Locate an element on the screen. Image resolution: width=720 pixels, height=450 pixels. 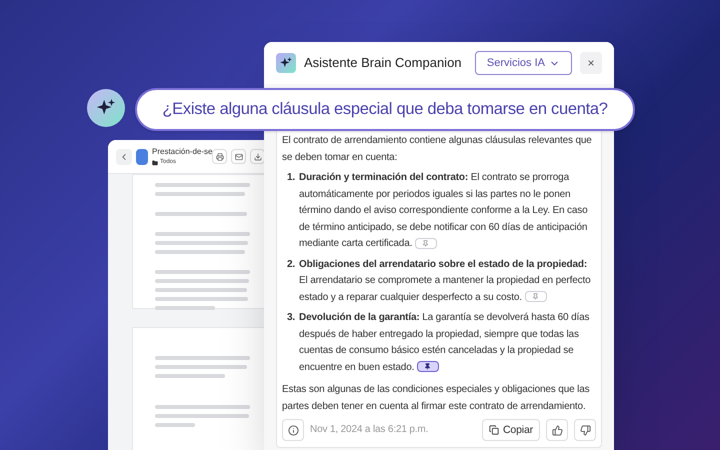
mail-icon is located at coordinates (238, 156).